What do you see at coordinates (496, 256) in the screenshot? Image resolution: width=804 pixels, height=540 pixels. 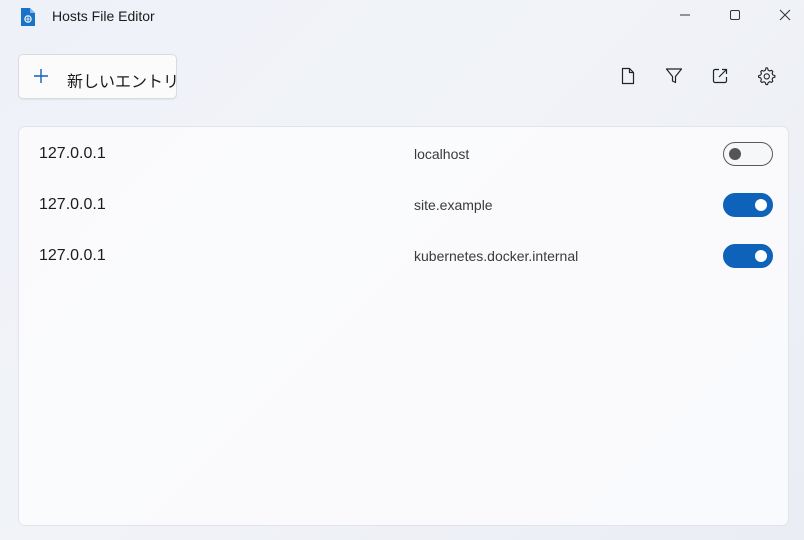 I see `entry-hosts: kubernetes.docker.internal` at bounding box center [496, 256].